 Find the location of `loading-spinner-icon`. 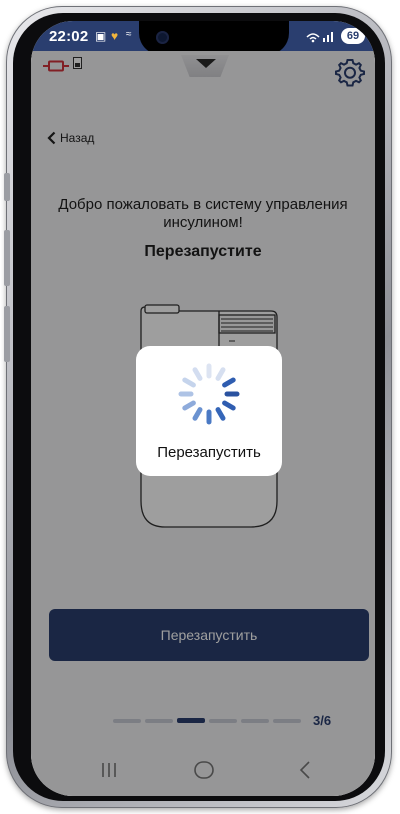

loading-spinner-icon is located at coordinates (209, 396).